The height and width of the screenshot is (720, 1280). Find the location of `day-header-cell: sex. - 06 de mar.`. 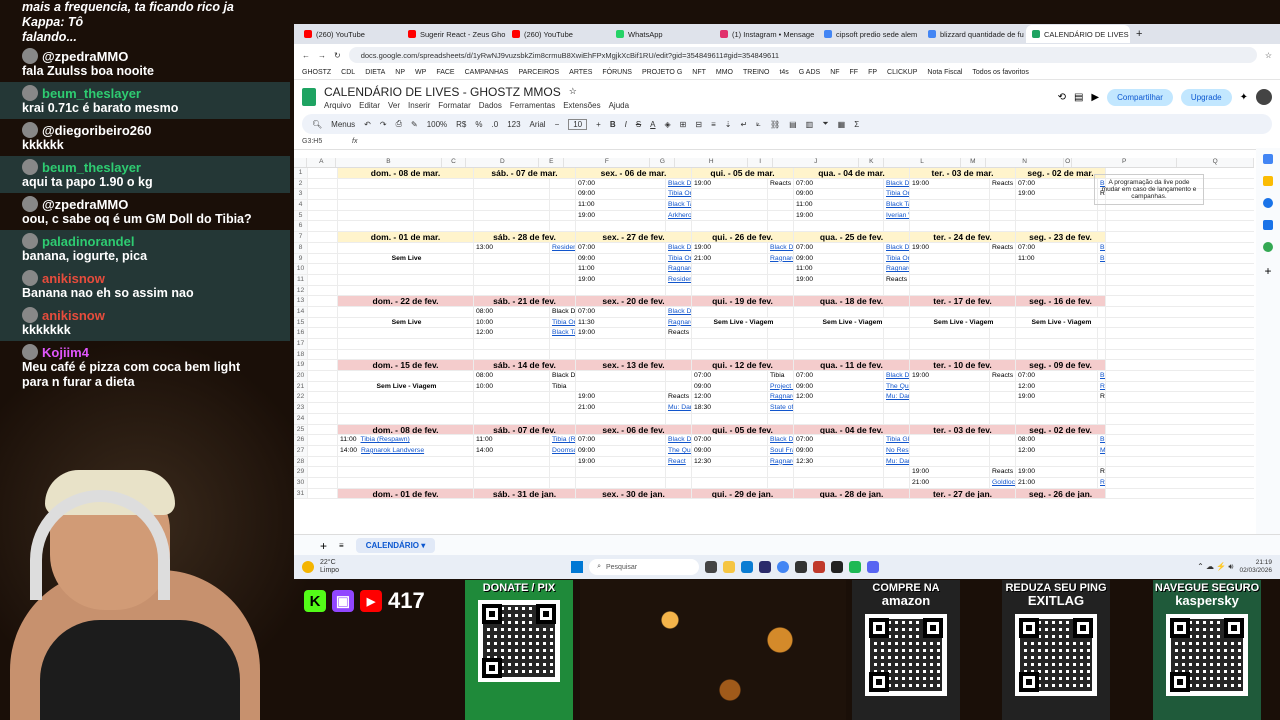

day-header-cell: sex. - 06 de mar. is located at coordinates (634, 173).